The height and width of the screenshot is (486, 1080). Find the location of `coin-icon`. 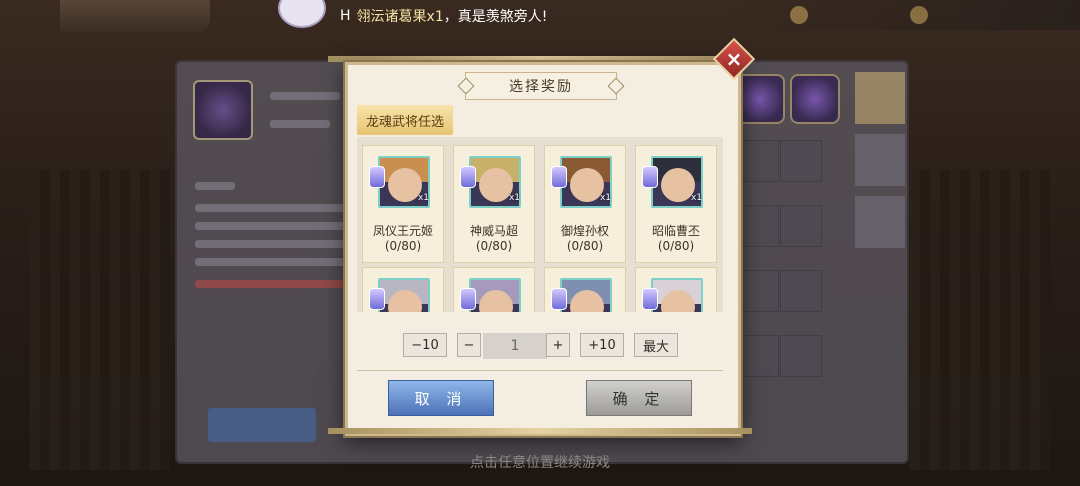

coin-icon is located at coordinates (799, 15).